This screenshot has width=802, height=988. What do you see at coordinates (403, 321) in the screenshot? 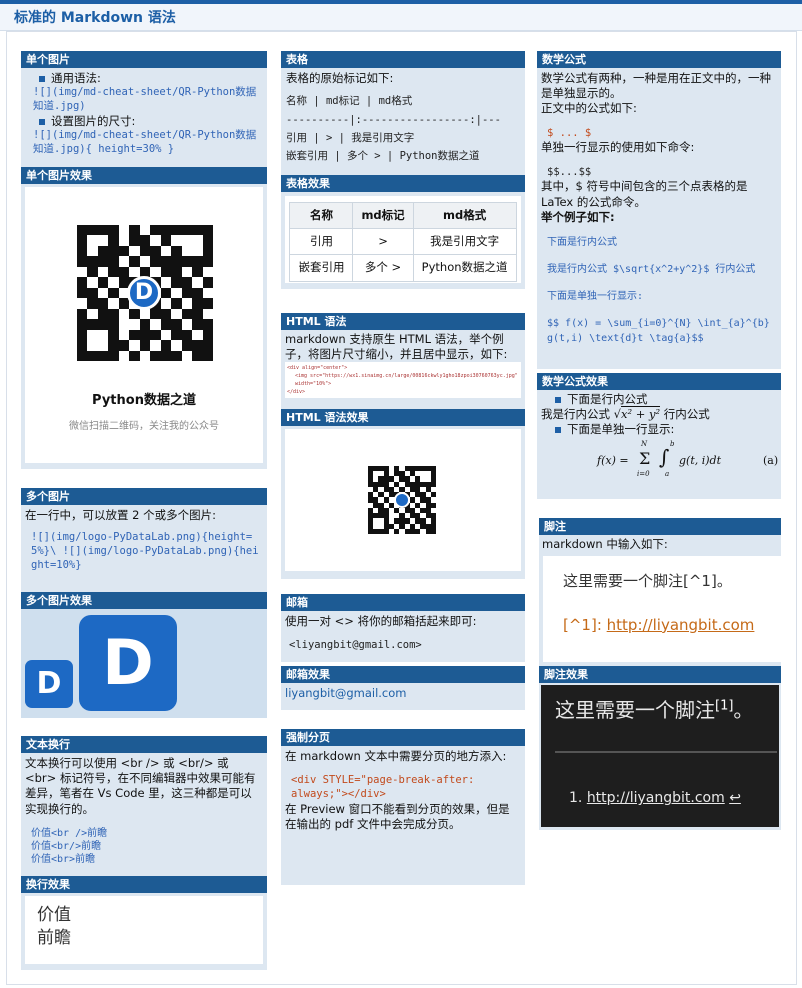
I see `section-header: HTML 语法` at bounding box center [403, 321].